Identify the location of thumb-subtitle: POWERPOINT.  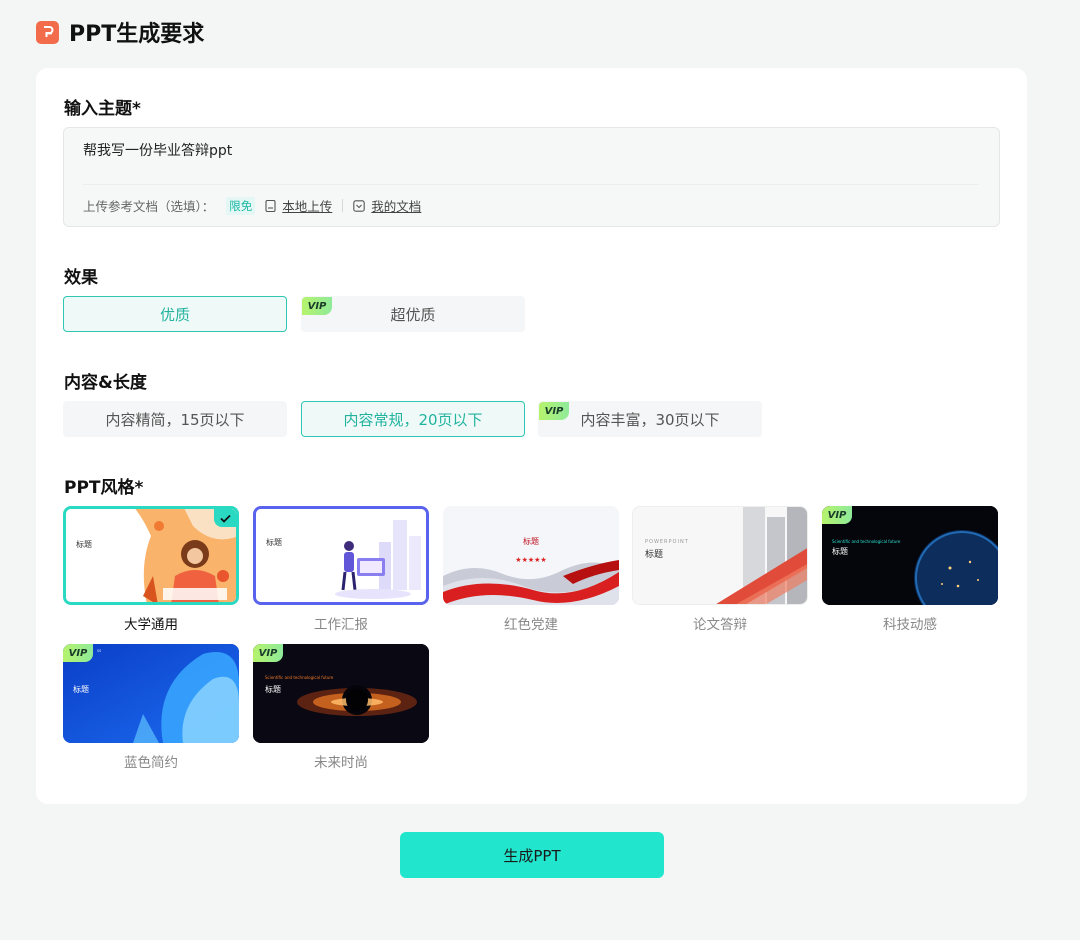
(667, 542).